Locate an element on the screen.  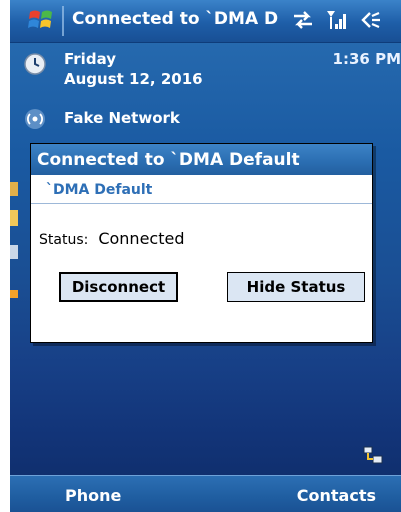
connection-status: Status: Connected is located at coordinates (111, 238).